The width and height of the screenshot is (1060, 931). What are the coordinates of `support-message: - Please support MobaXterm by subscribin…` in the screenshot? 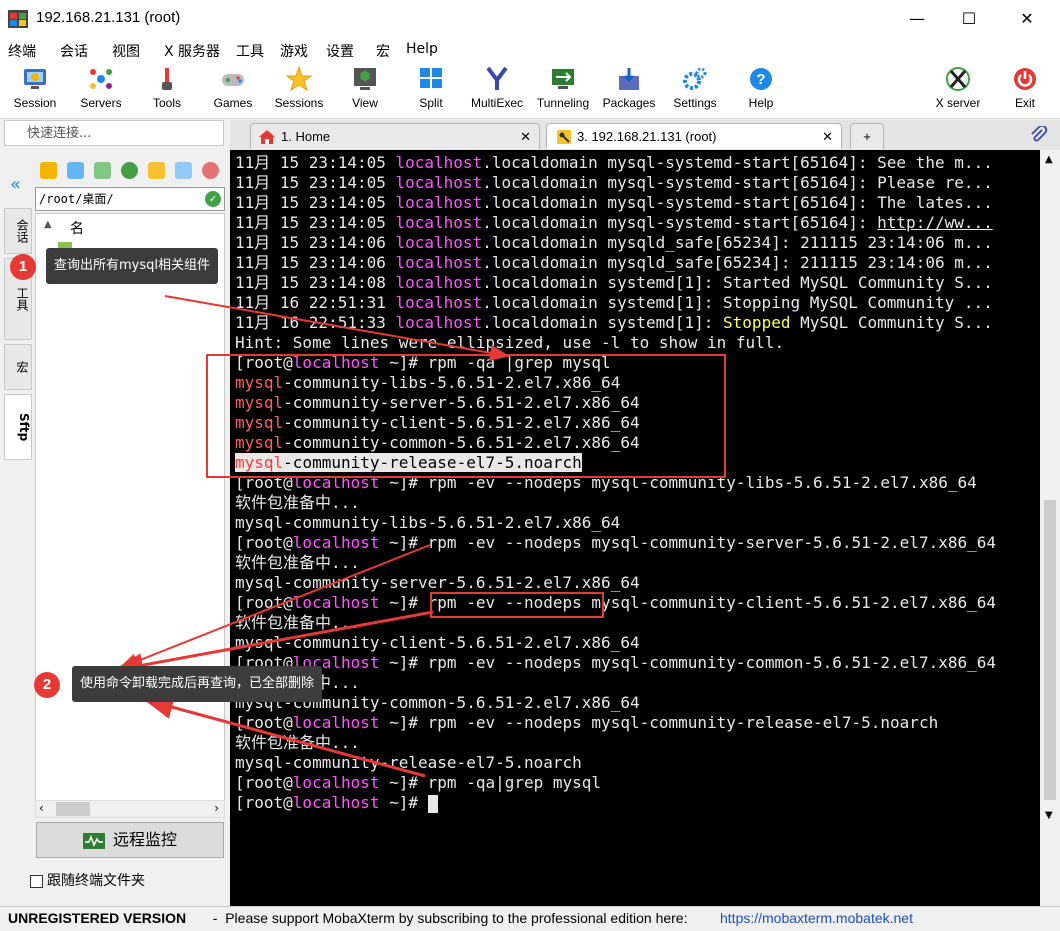 It's located at (446, 918).